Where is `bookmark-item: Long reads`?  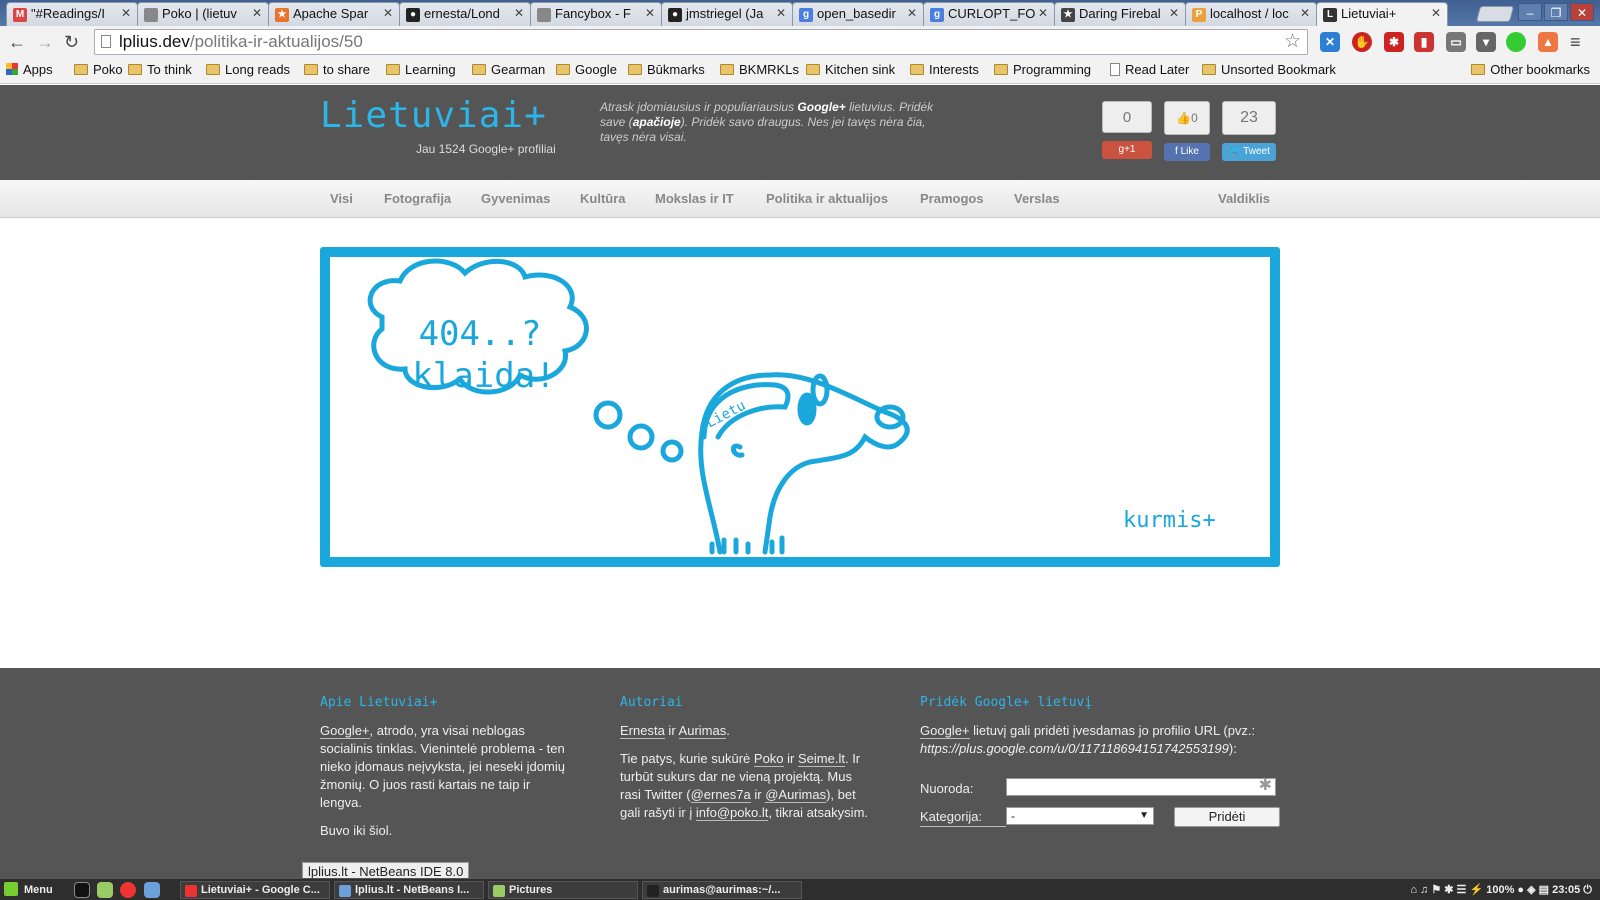 bookmark-item: Long reads is located at coordinates (248, 69).